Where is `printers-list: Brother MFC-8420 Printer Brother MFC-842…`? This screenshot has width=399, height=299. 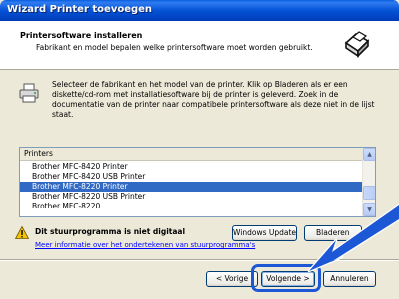 printers-list: Brother MFC-8420 Printer Brother MFC-842… is located at coordinates (191, 185).